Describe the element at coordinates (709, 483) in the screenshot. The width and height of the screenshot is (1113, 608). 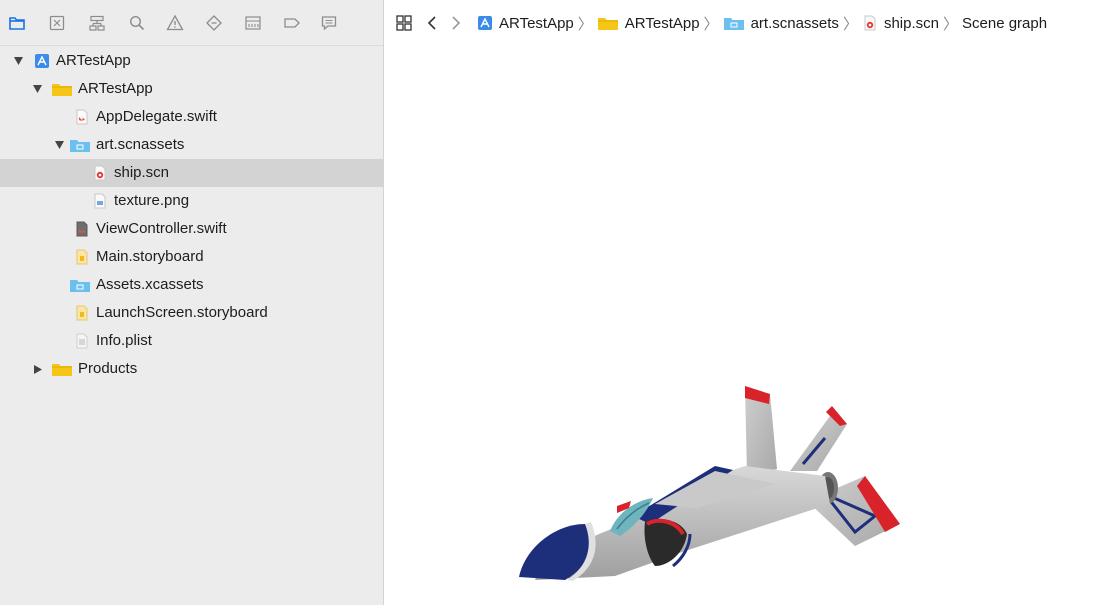
I see `ship-model` at that location.